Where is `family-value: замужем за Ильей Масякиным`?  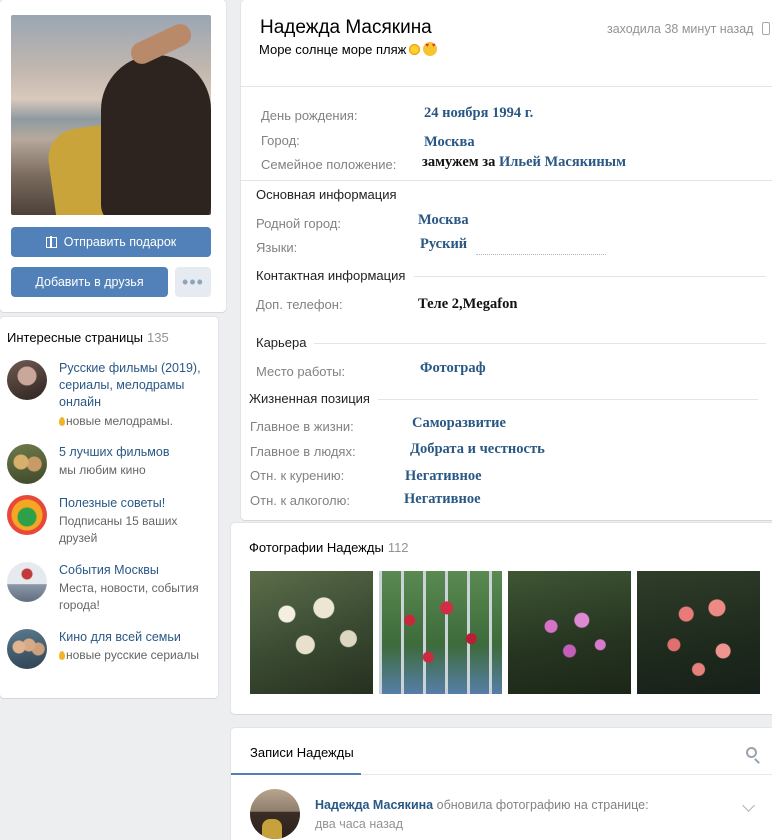 family-value: замужем за Ильей Масякиным is located at coordinates (524, 162).